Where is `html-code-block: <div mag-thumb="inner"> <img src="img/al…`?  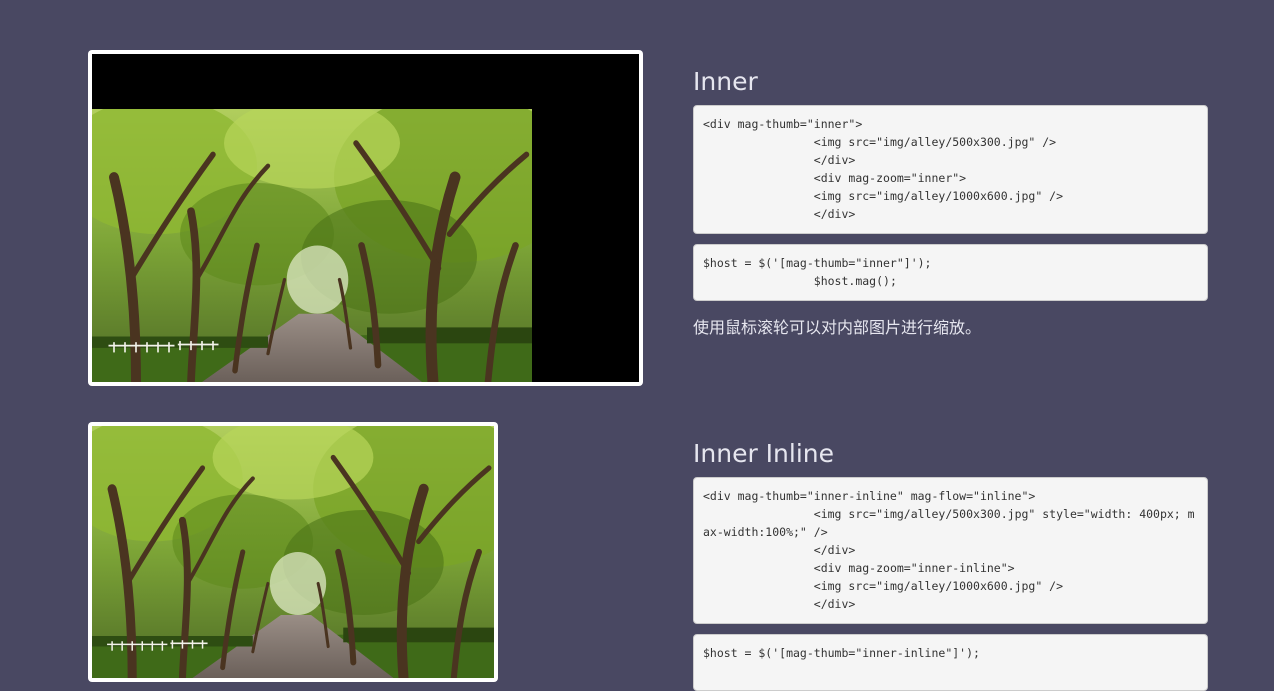
html-code-block: <div mag-thumb="inner"> <img src="img/al… is located at coordinates (950, 169).